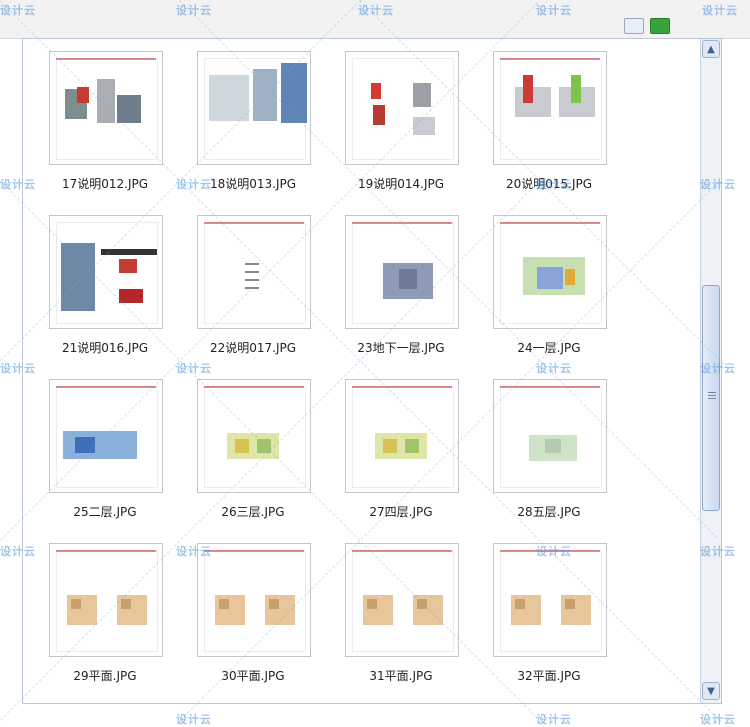  What do you see at coordinates (401, 512) in the screenshot?
I see `file-name-label: 27四层.JPG` at bounding box center [401, 512].